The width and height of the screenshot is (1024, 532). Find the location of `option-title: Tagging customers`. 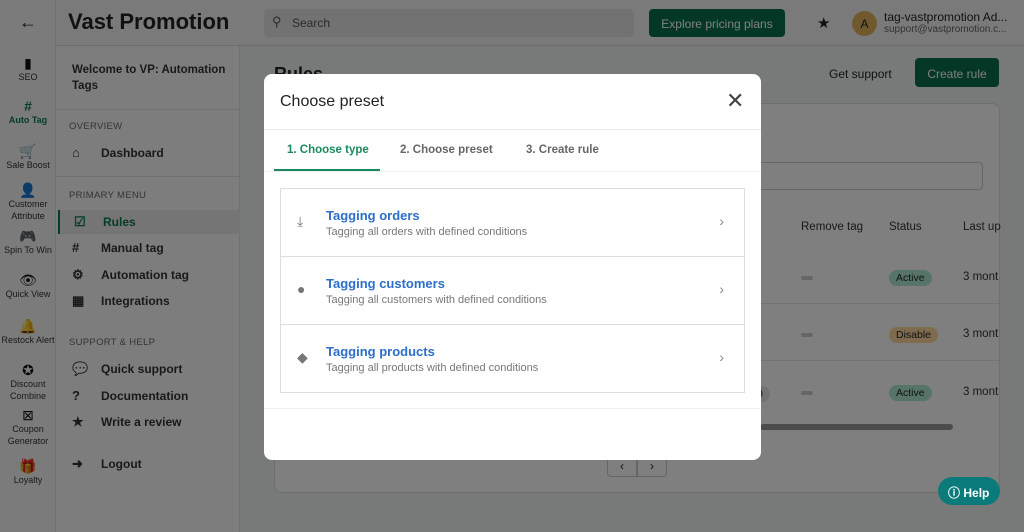

option-title: Tagging customers is located at coordinates (385, 283).